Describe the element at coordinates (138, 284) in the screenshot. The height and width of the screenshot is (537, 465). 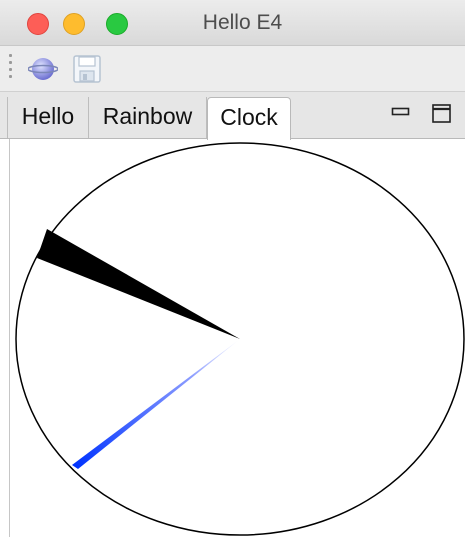
I see `clock-hour-hand` at that location.